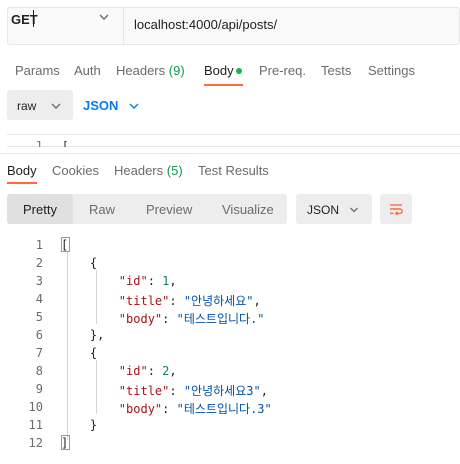 The height and width of the screenshot is (464, 460). I want to click on json-string: "테스트입니다.", so click(220, 319).